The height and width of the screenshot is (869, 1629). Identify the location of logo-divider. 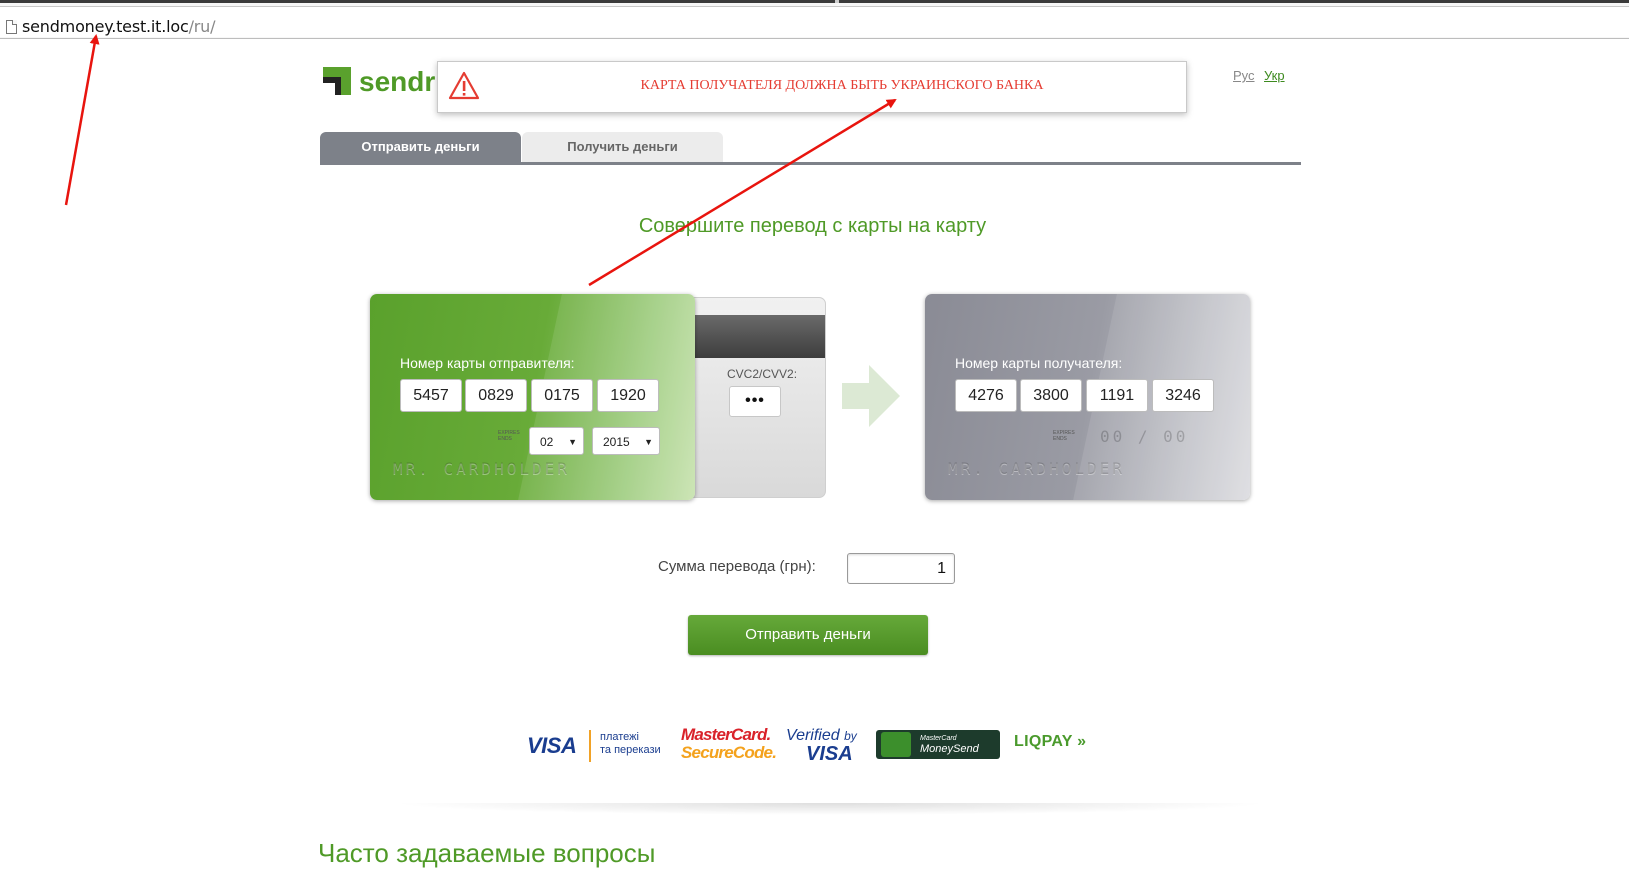
(590, 746).